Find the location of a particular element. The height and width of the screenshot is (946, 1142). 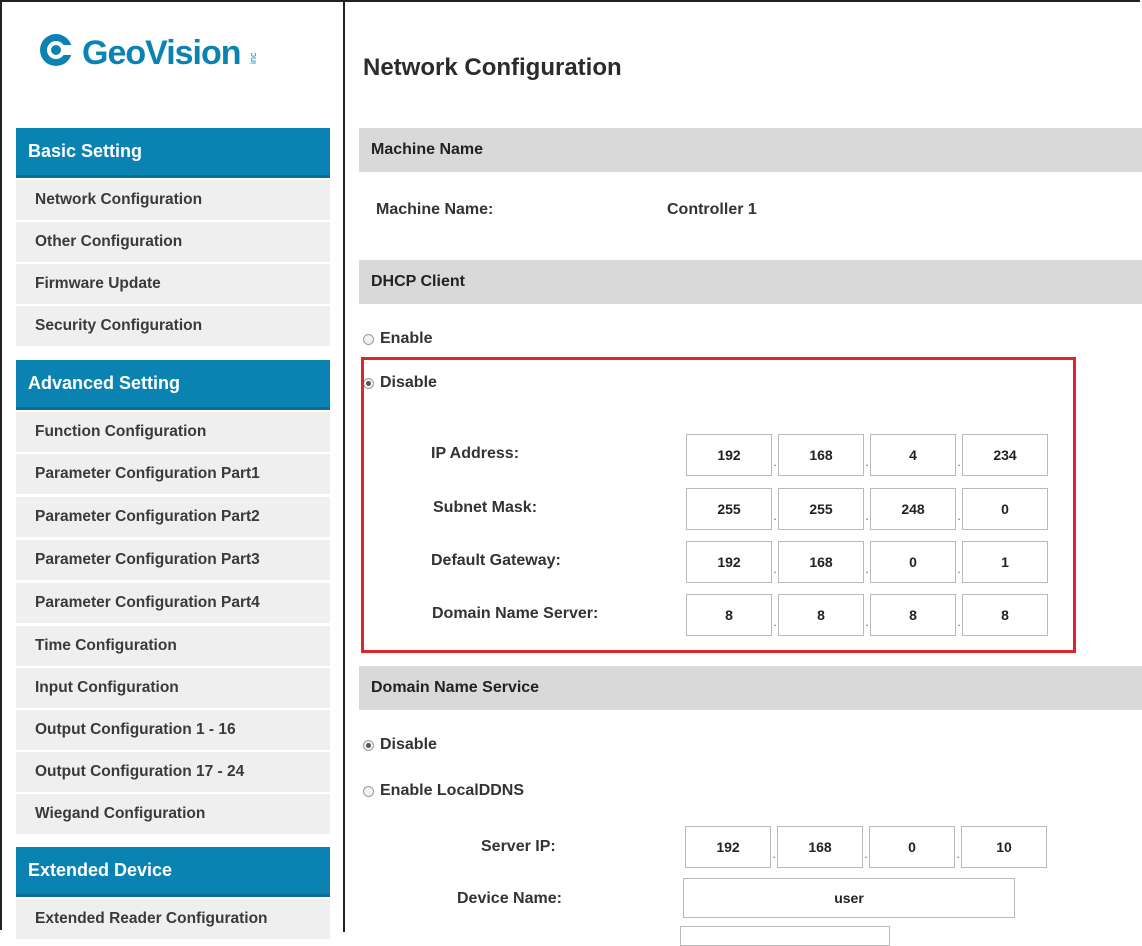

dns-enable-localddns-radio is located at coordinates (368, 791).